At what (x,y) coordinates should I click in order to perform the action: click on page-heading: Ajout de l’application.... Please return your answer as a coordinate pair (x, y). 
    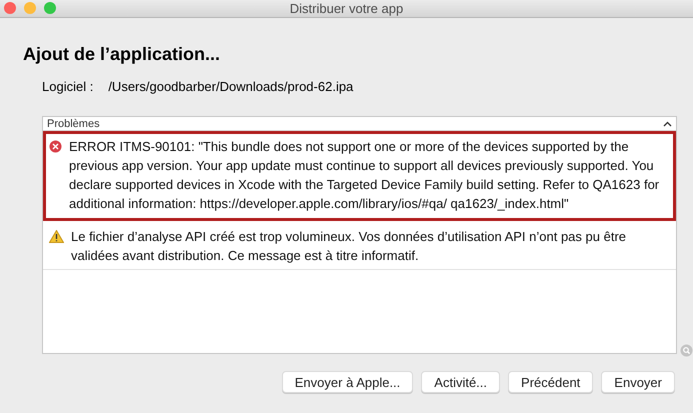
    Looking at the image, I should click on (122, 54).